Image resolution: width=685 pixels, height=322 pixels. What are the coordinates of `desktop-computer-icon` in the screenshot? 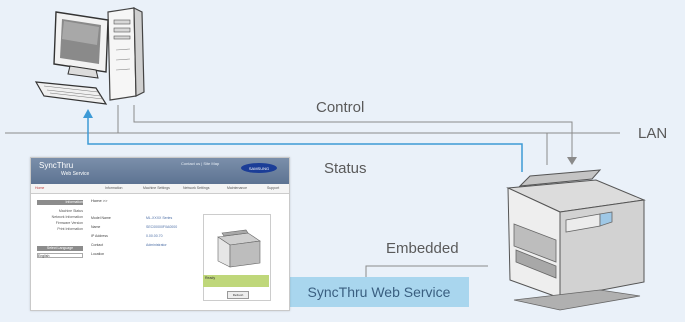 It's located at (89, 56).